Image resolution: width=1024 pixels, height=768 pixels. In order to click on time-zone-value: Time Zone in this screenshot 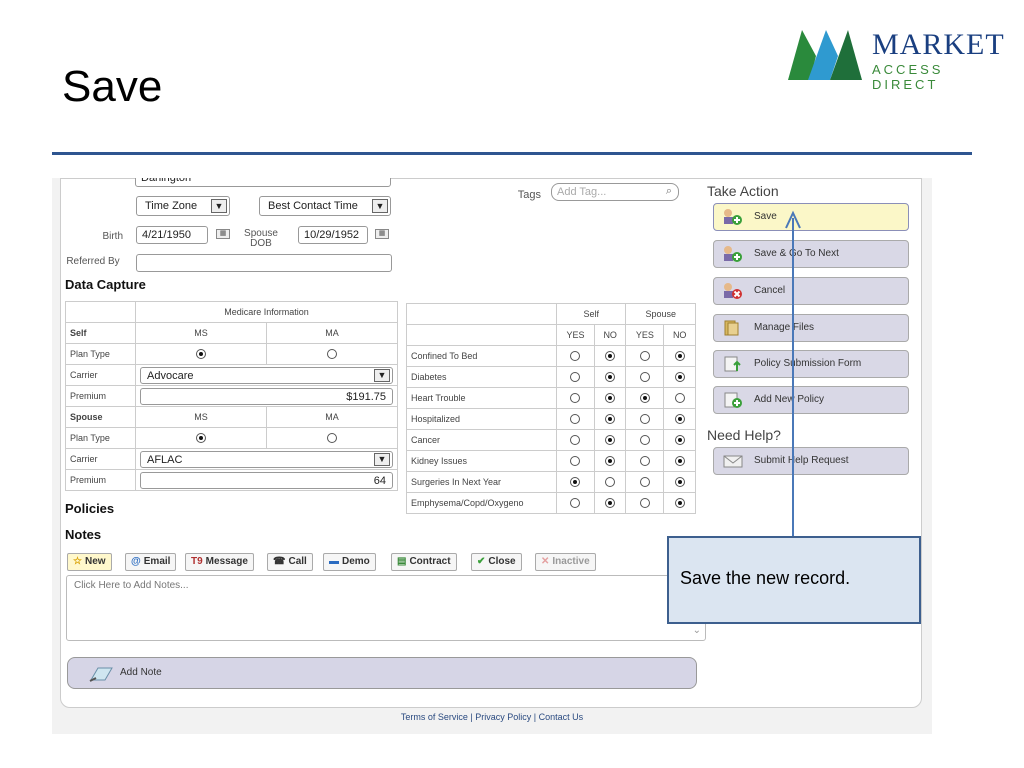, I will do `click(171, 206)`.